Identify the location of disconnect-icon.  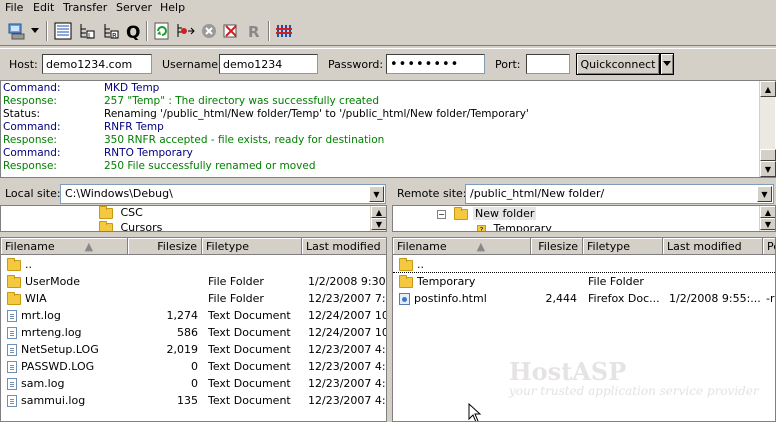
(231, 31).